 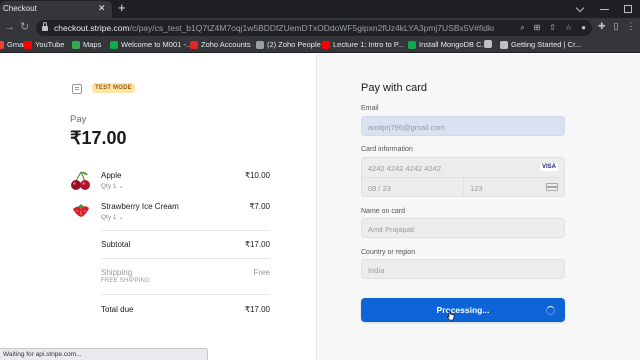 I want to click on shipping-method: FREE SHIPPING, so click(x=125, y=281).